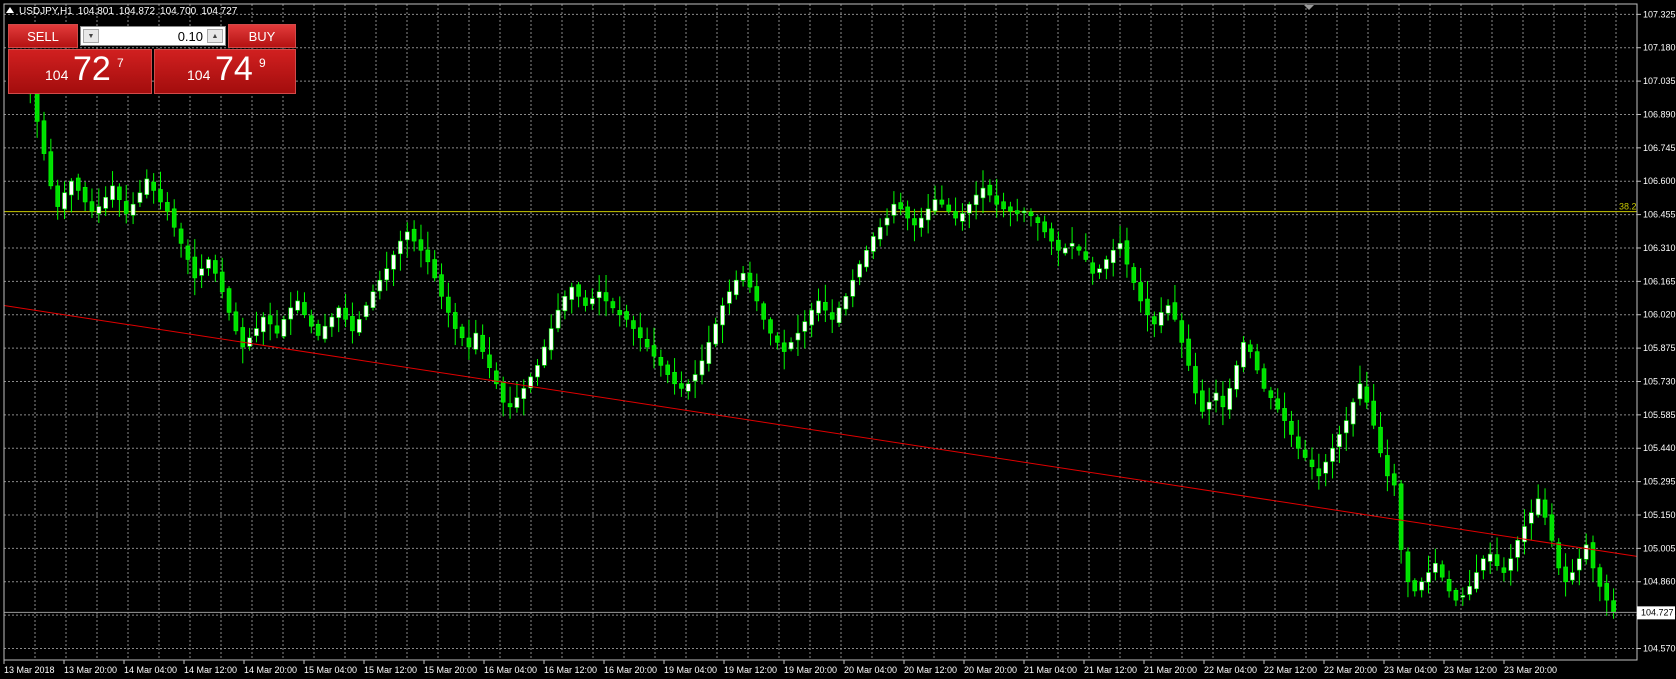 The height and width of the screenshot is (679, 1676). What do you see at coordinates (1659, 348) in the screenshot?
I see `price-tick-label: 105.875` at bounding box center [1659, 348].